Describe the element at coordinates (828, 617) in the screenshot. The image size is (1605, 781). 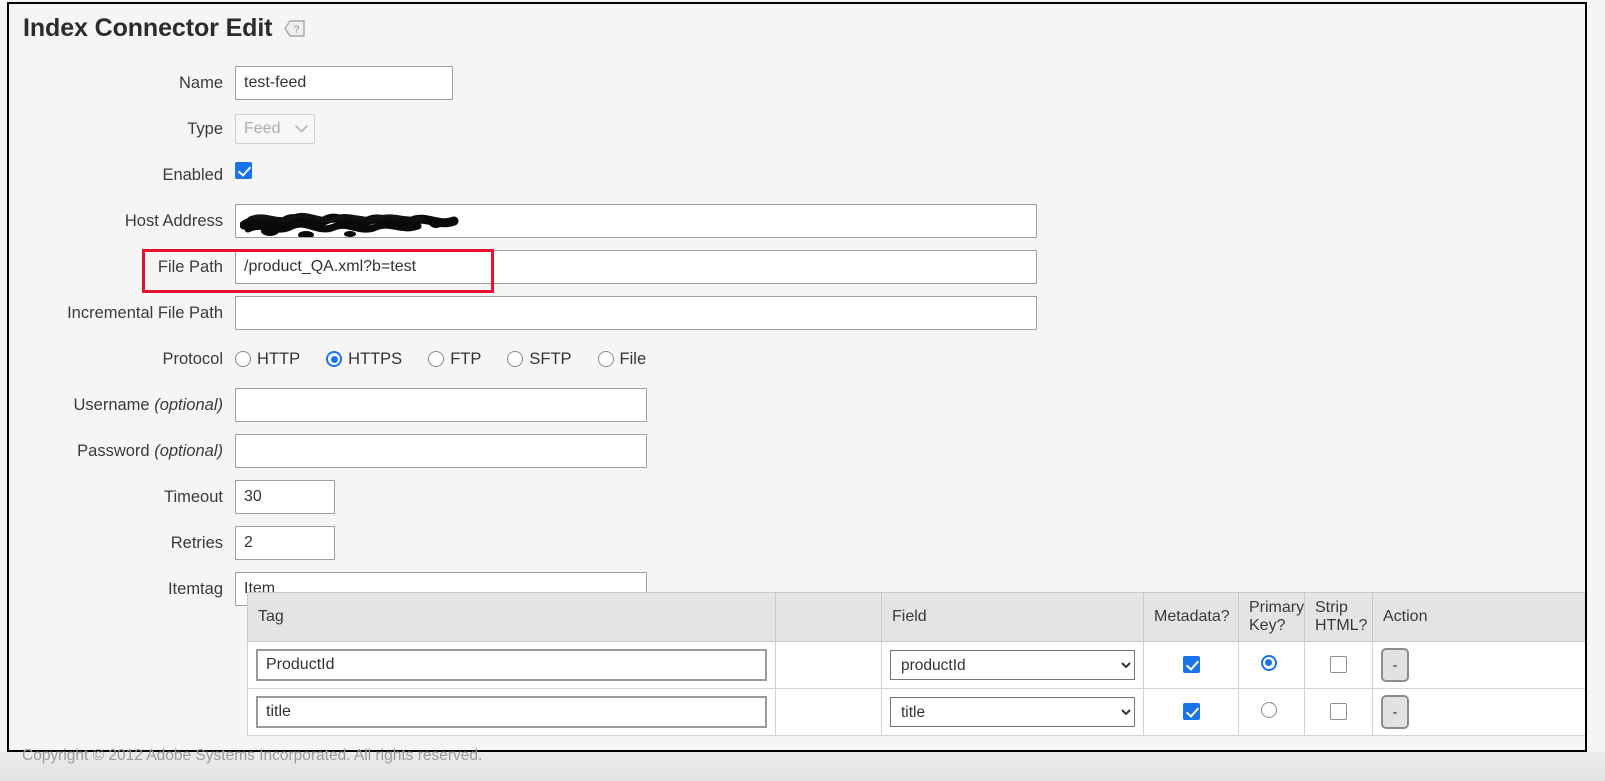
I see `column-header-spacer` at that location.